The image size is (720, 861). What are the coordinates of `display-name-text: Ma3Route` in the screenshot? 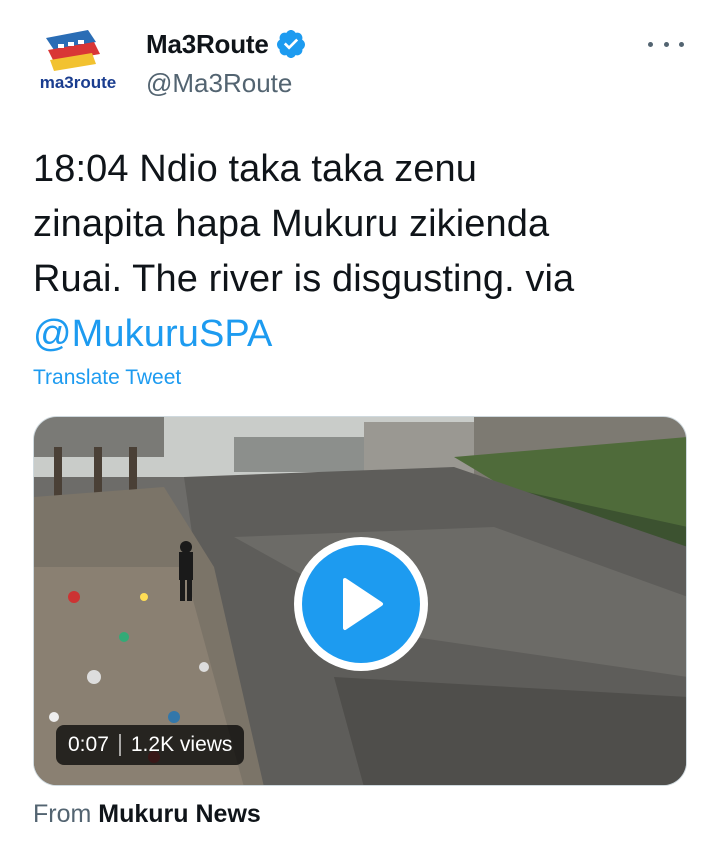 It's located at (207, 43).